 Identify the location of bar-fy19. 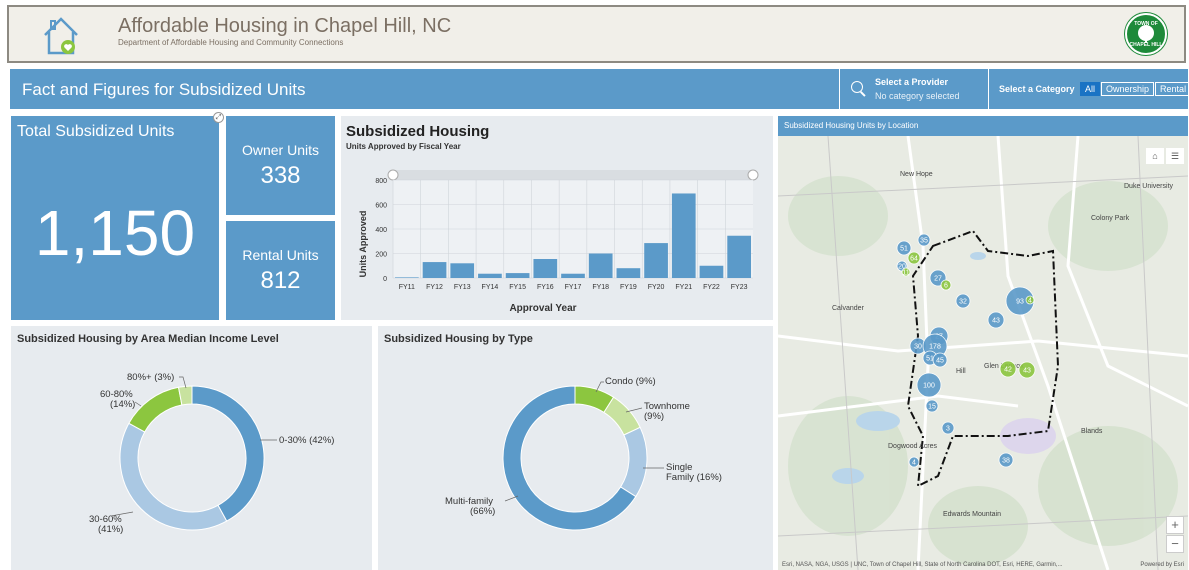
(628, 273).